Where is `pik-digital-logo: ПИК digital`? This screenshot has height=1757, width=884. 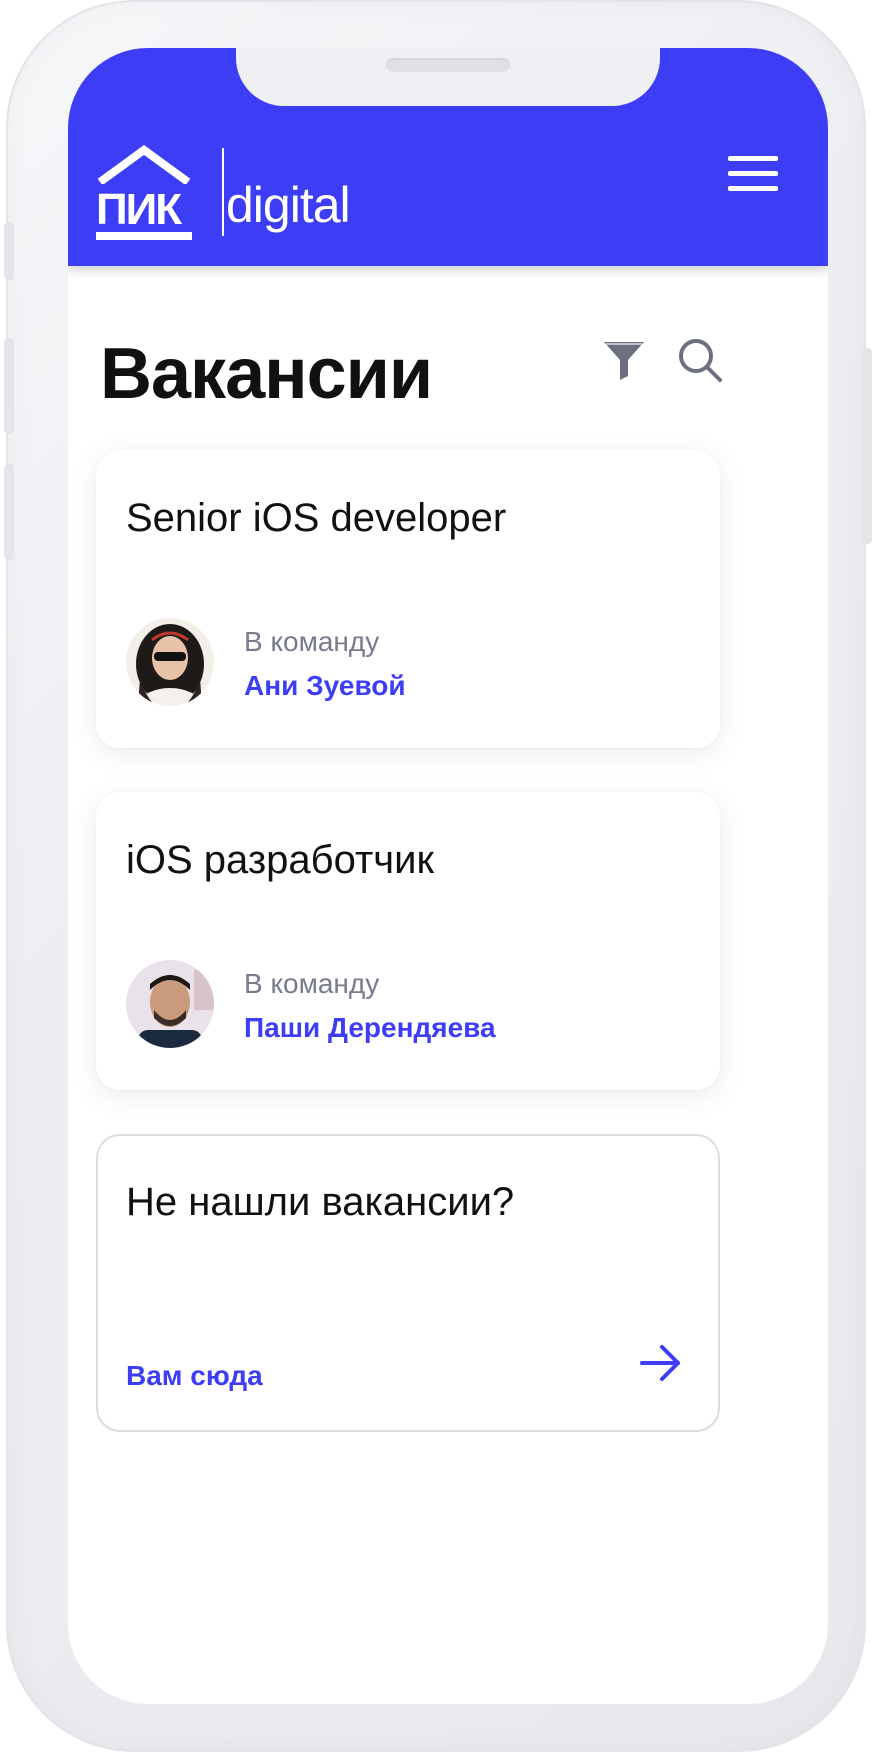 pik-digital-logo: ПИК digital is located at coordinates (231, 192).